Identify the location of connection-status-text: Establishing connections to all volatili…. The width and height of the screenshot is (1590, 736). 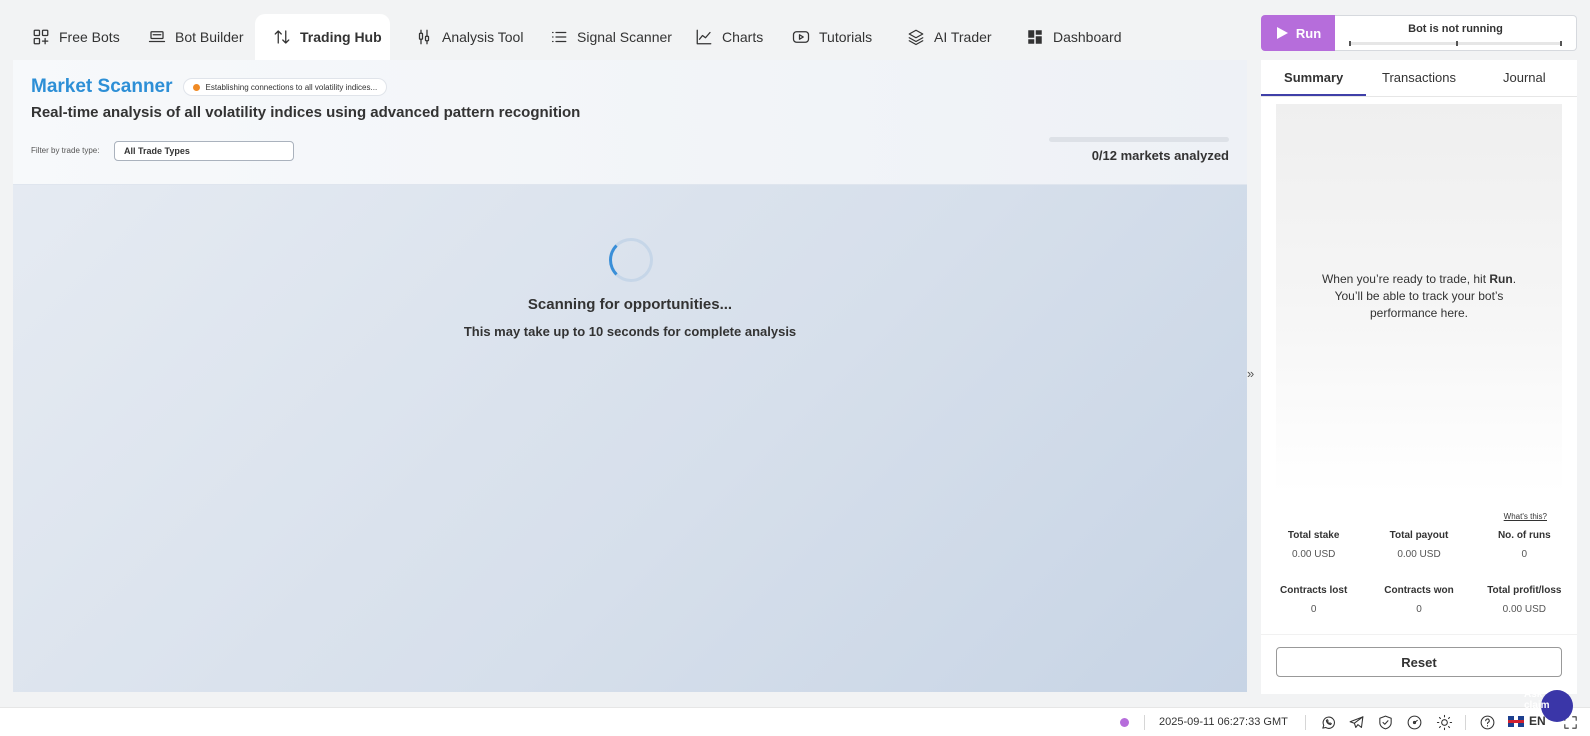
(291, 87).